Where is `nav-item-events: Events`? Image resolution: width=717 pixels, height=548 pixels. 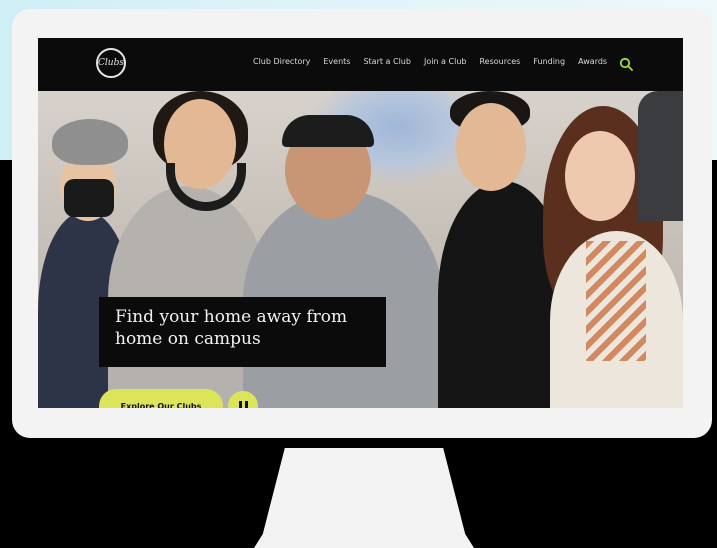 nav-item-events: Events is located at coordinates (336, 61).